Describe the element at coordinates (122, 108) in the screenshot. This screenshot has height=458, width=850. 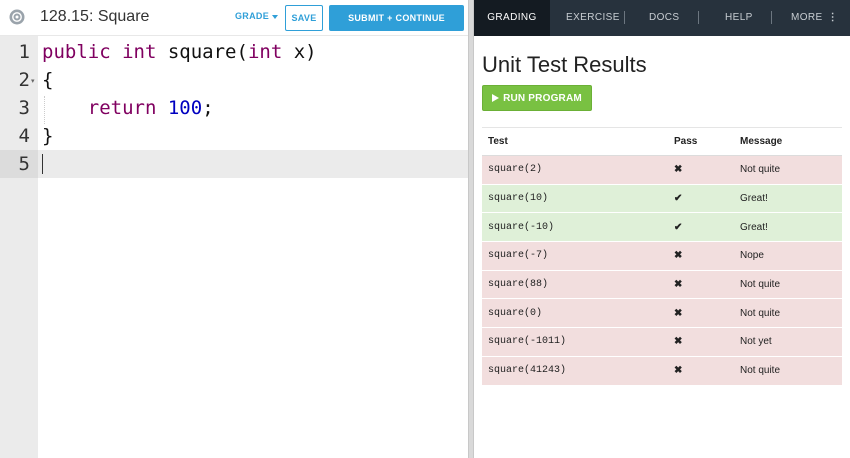
I see `code-token: return` at that location.